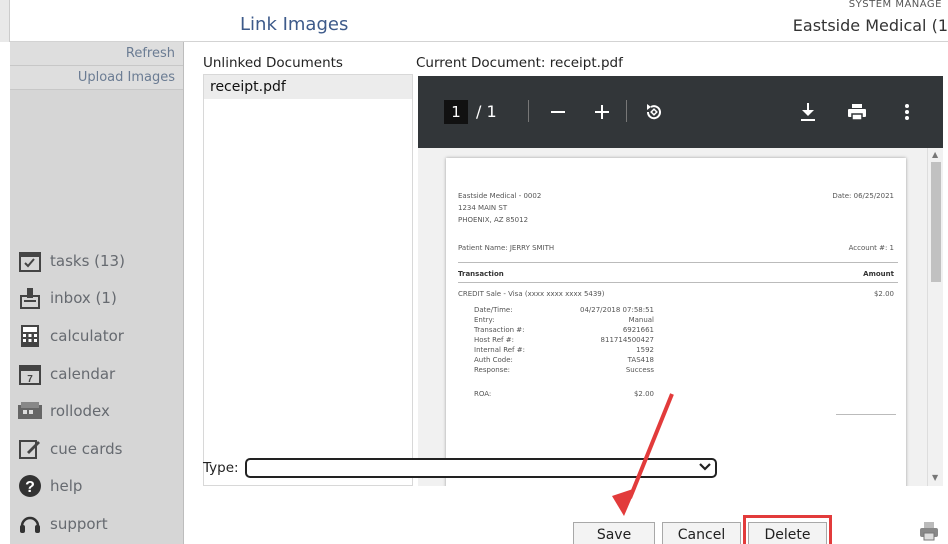 Image resolution: width=948 pixels, height=544 pixels. What do you see at coordinates (80, 411) in the screenshot?
I see `sidebar-item-label: rollodex` at bounding box center [80, 411].